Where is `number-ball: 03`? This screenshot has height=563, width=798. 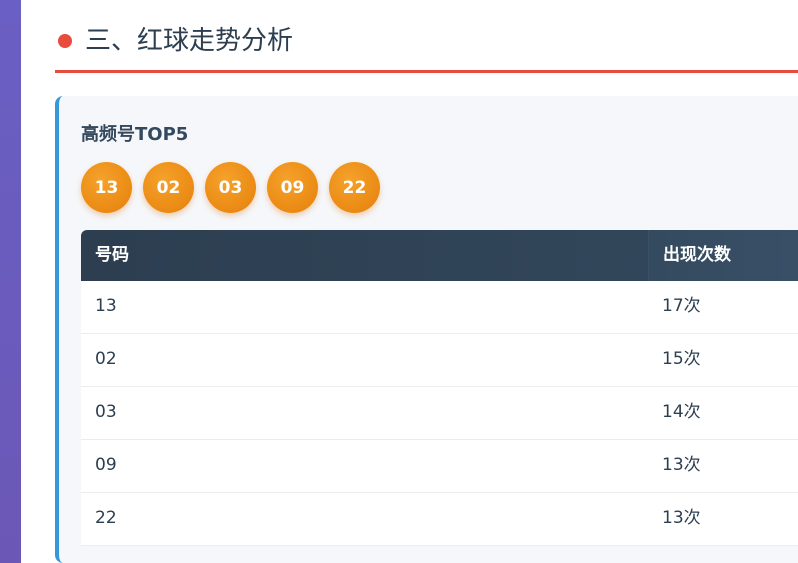 number-ball: 03 is located at coordinates (230, 187).